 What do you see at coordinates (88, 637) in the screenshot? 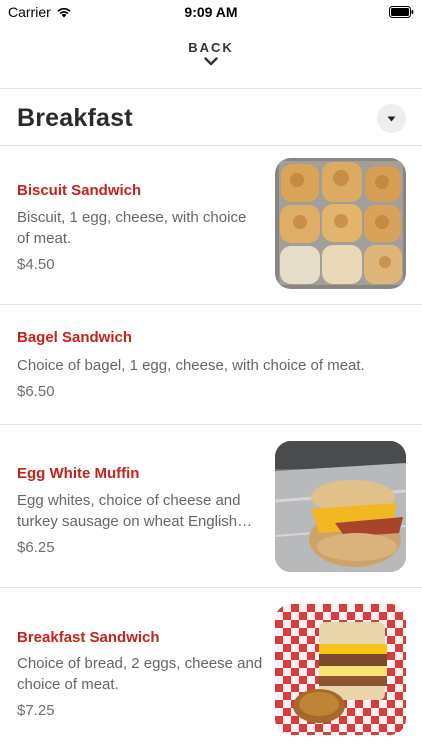
I see `item-name: Breakfast Sandwich` at bounding box center [88, 637].